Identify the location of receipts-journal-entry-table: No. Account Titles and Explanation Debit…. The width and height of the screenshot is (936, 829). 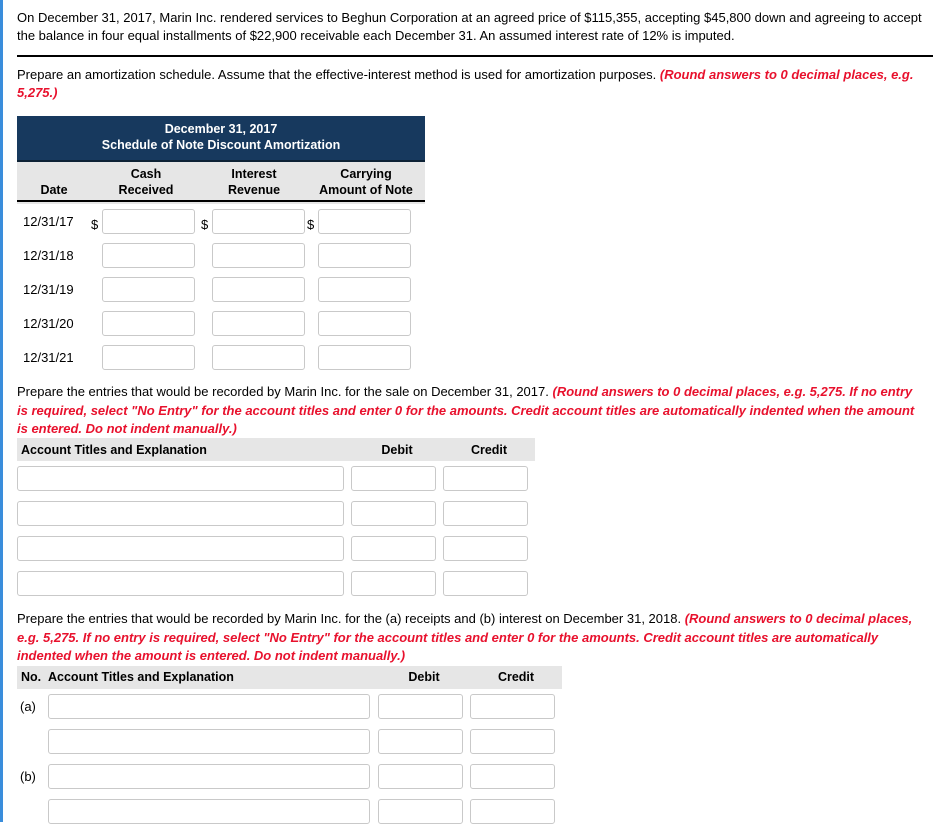
(289, 747).